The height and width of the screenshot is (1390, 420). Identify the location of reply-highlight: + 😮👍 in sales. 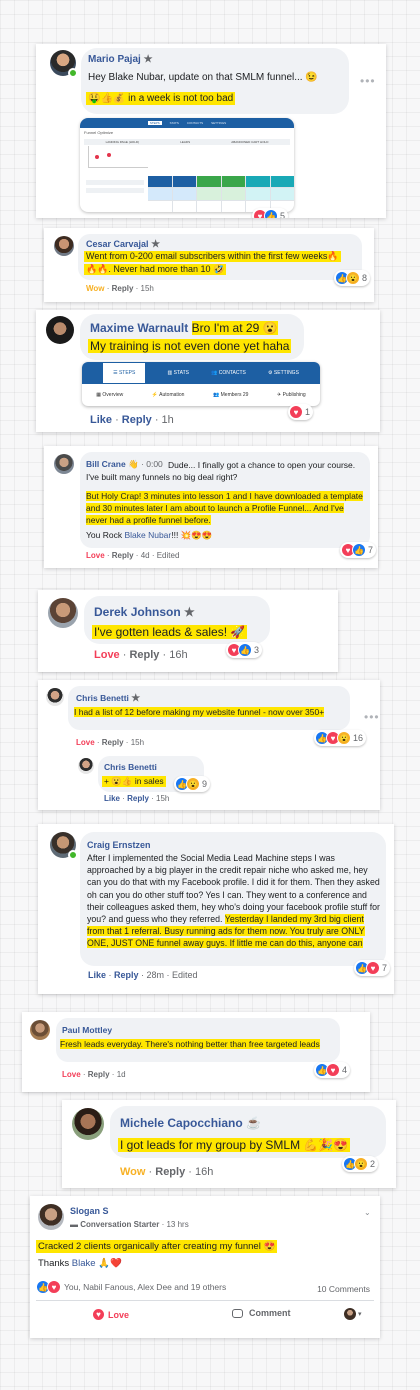
(134, 781).